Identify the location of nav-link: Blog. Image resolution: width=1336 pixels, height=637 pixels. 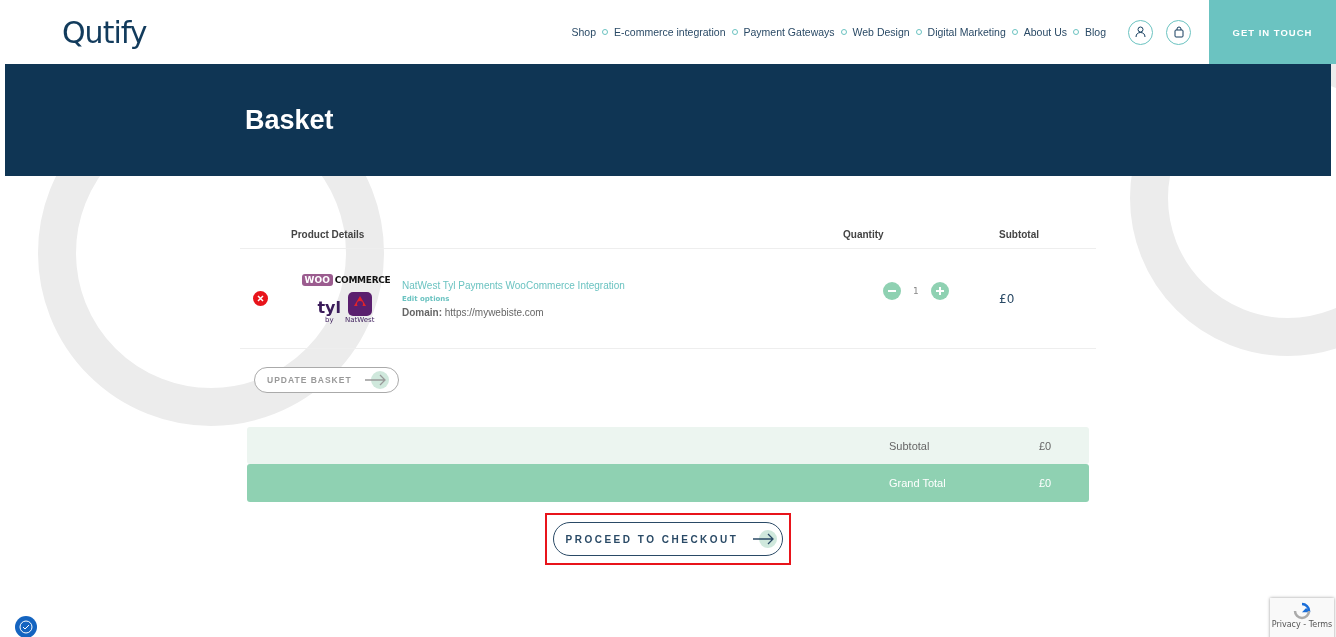
(1095, 32).